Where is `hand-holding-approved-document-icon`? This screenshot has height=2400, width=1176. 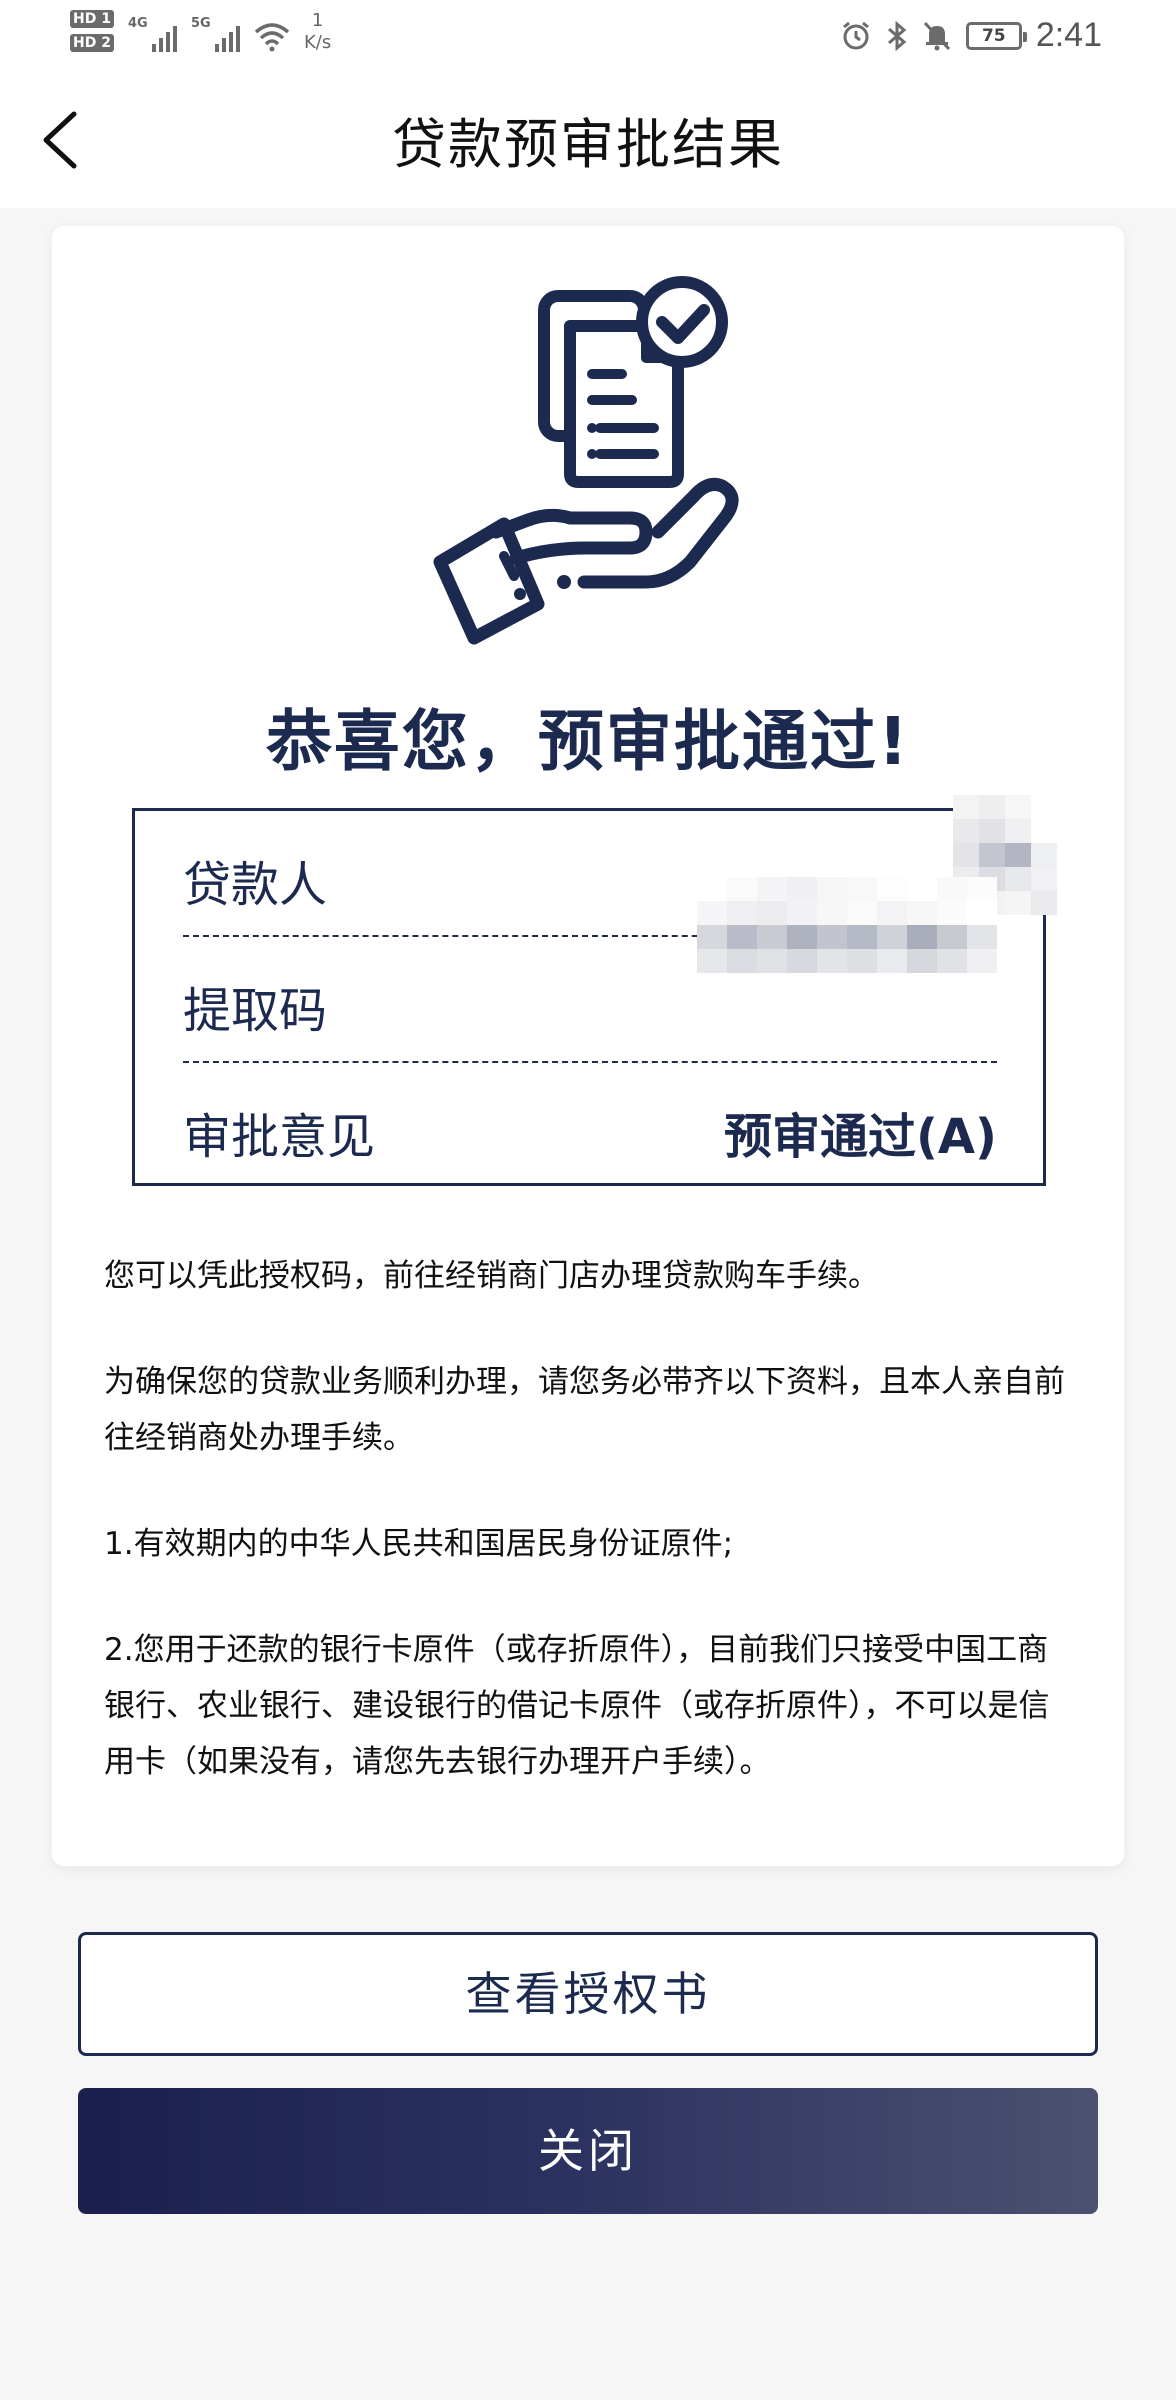 hand-holding-approved-document-icon is located at coordinates (586, 460).